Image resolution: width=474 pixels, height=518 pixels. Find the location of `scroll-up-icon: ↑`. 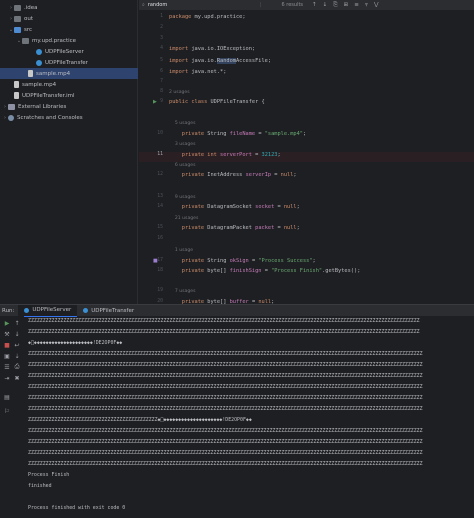

scroll-up-icon: ↑ is located at coordinates (17, 323).